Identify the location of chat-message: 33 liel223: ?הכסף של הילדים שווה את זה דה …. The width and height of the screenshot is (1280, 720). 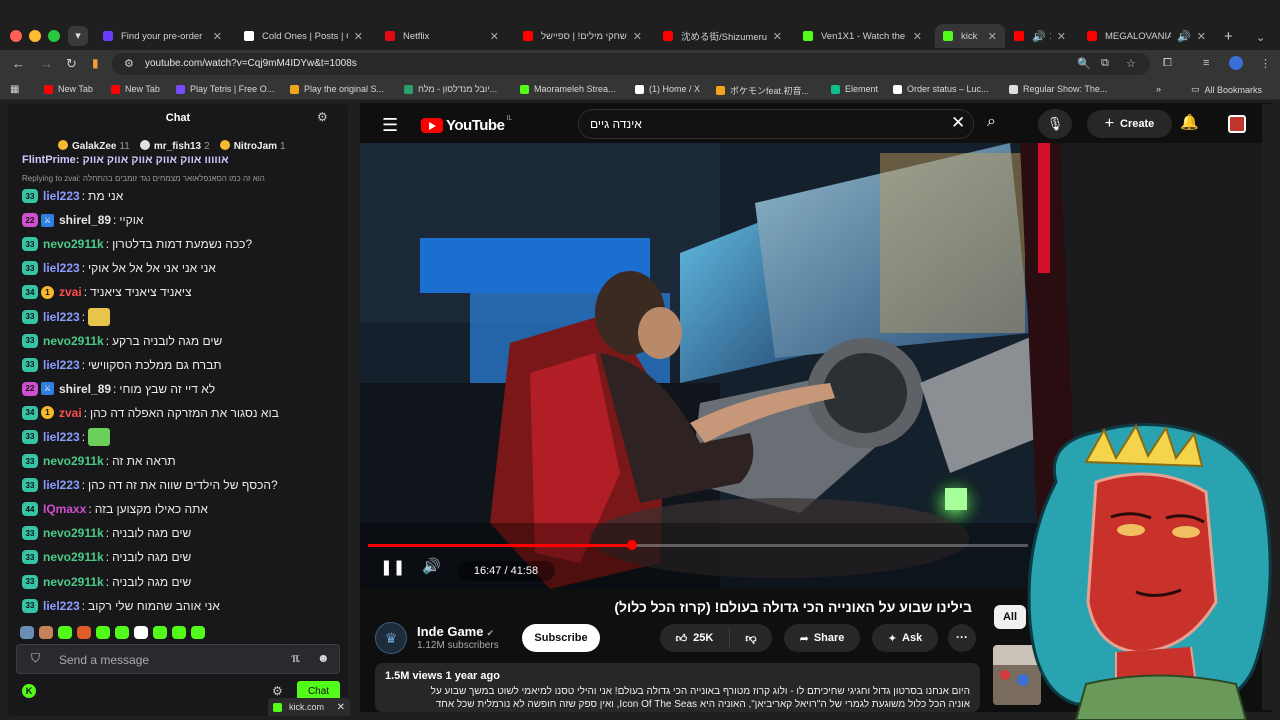
(182, 485).